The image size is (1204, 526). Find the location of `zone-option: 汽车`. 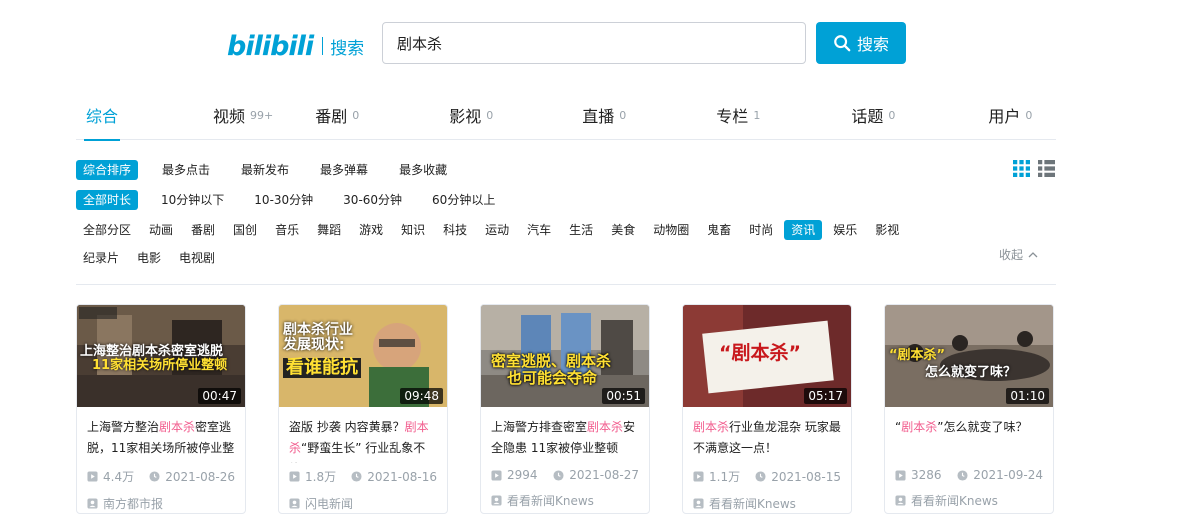

zone-option: 汽车 is located at coordinates (539, 230).